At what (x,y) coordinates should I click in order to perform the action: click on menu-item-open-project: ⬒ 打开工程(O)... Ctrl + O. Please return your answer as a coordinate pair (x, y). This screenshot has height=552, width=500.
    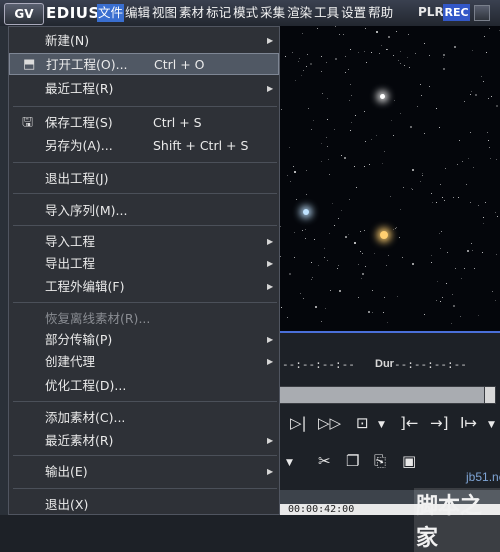
    Looking at the image, I should click on (144, 64).